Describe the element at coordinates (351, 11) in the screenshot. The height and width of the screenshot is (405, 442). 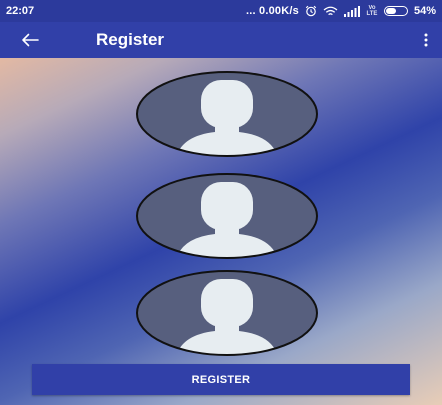
I see `signal-icon` at that location.